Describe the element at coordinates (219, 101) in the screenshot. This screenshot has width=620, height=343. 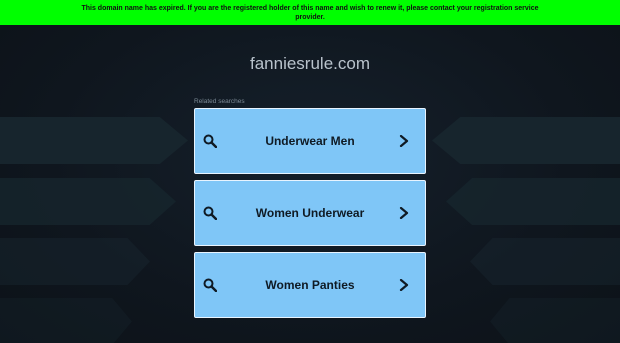
I see `related-searches-label: Related searches` at that location.